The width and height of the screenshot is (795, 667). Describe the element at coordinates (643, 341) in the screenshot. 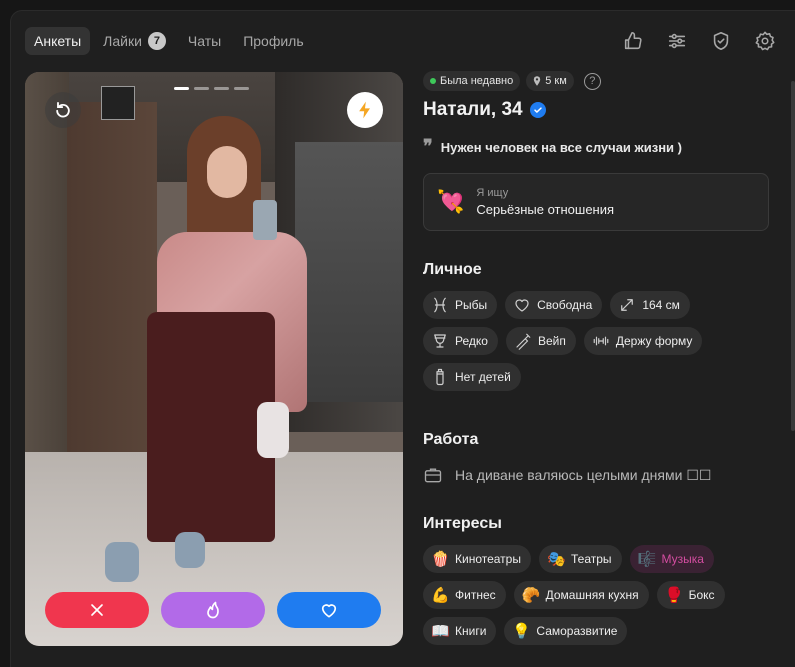

I see `chip-sport: Держу форму` at that location.